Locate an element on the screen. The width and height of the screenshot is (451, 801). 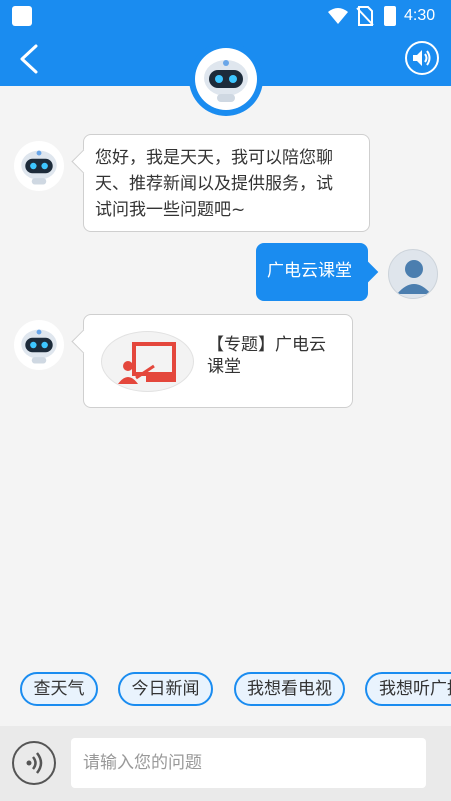
quick-reply-weather: 查天气 is located at coordinates (59, 689).